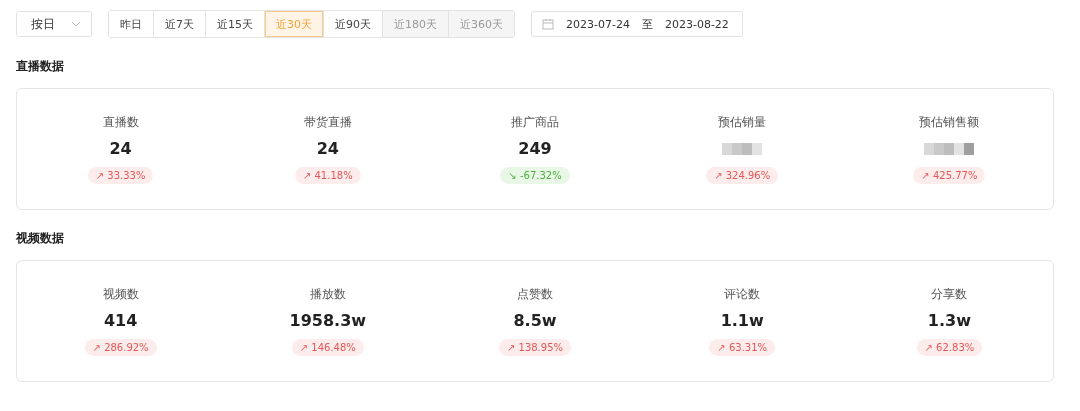  What do you see at coordinates (327, 294) in the screenshot?
I see `metric-label: 播放数` at bounding box center [327, 294].